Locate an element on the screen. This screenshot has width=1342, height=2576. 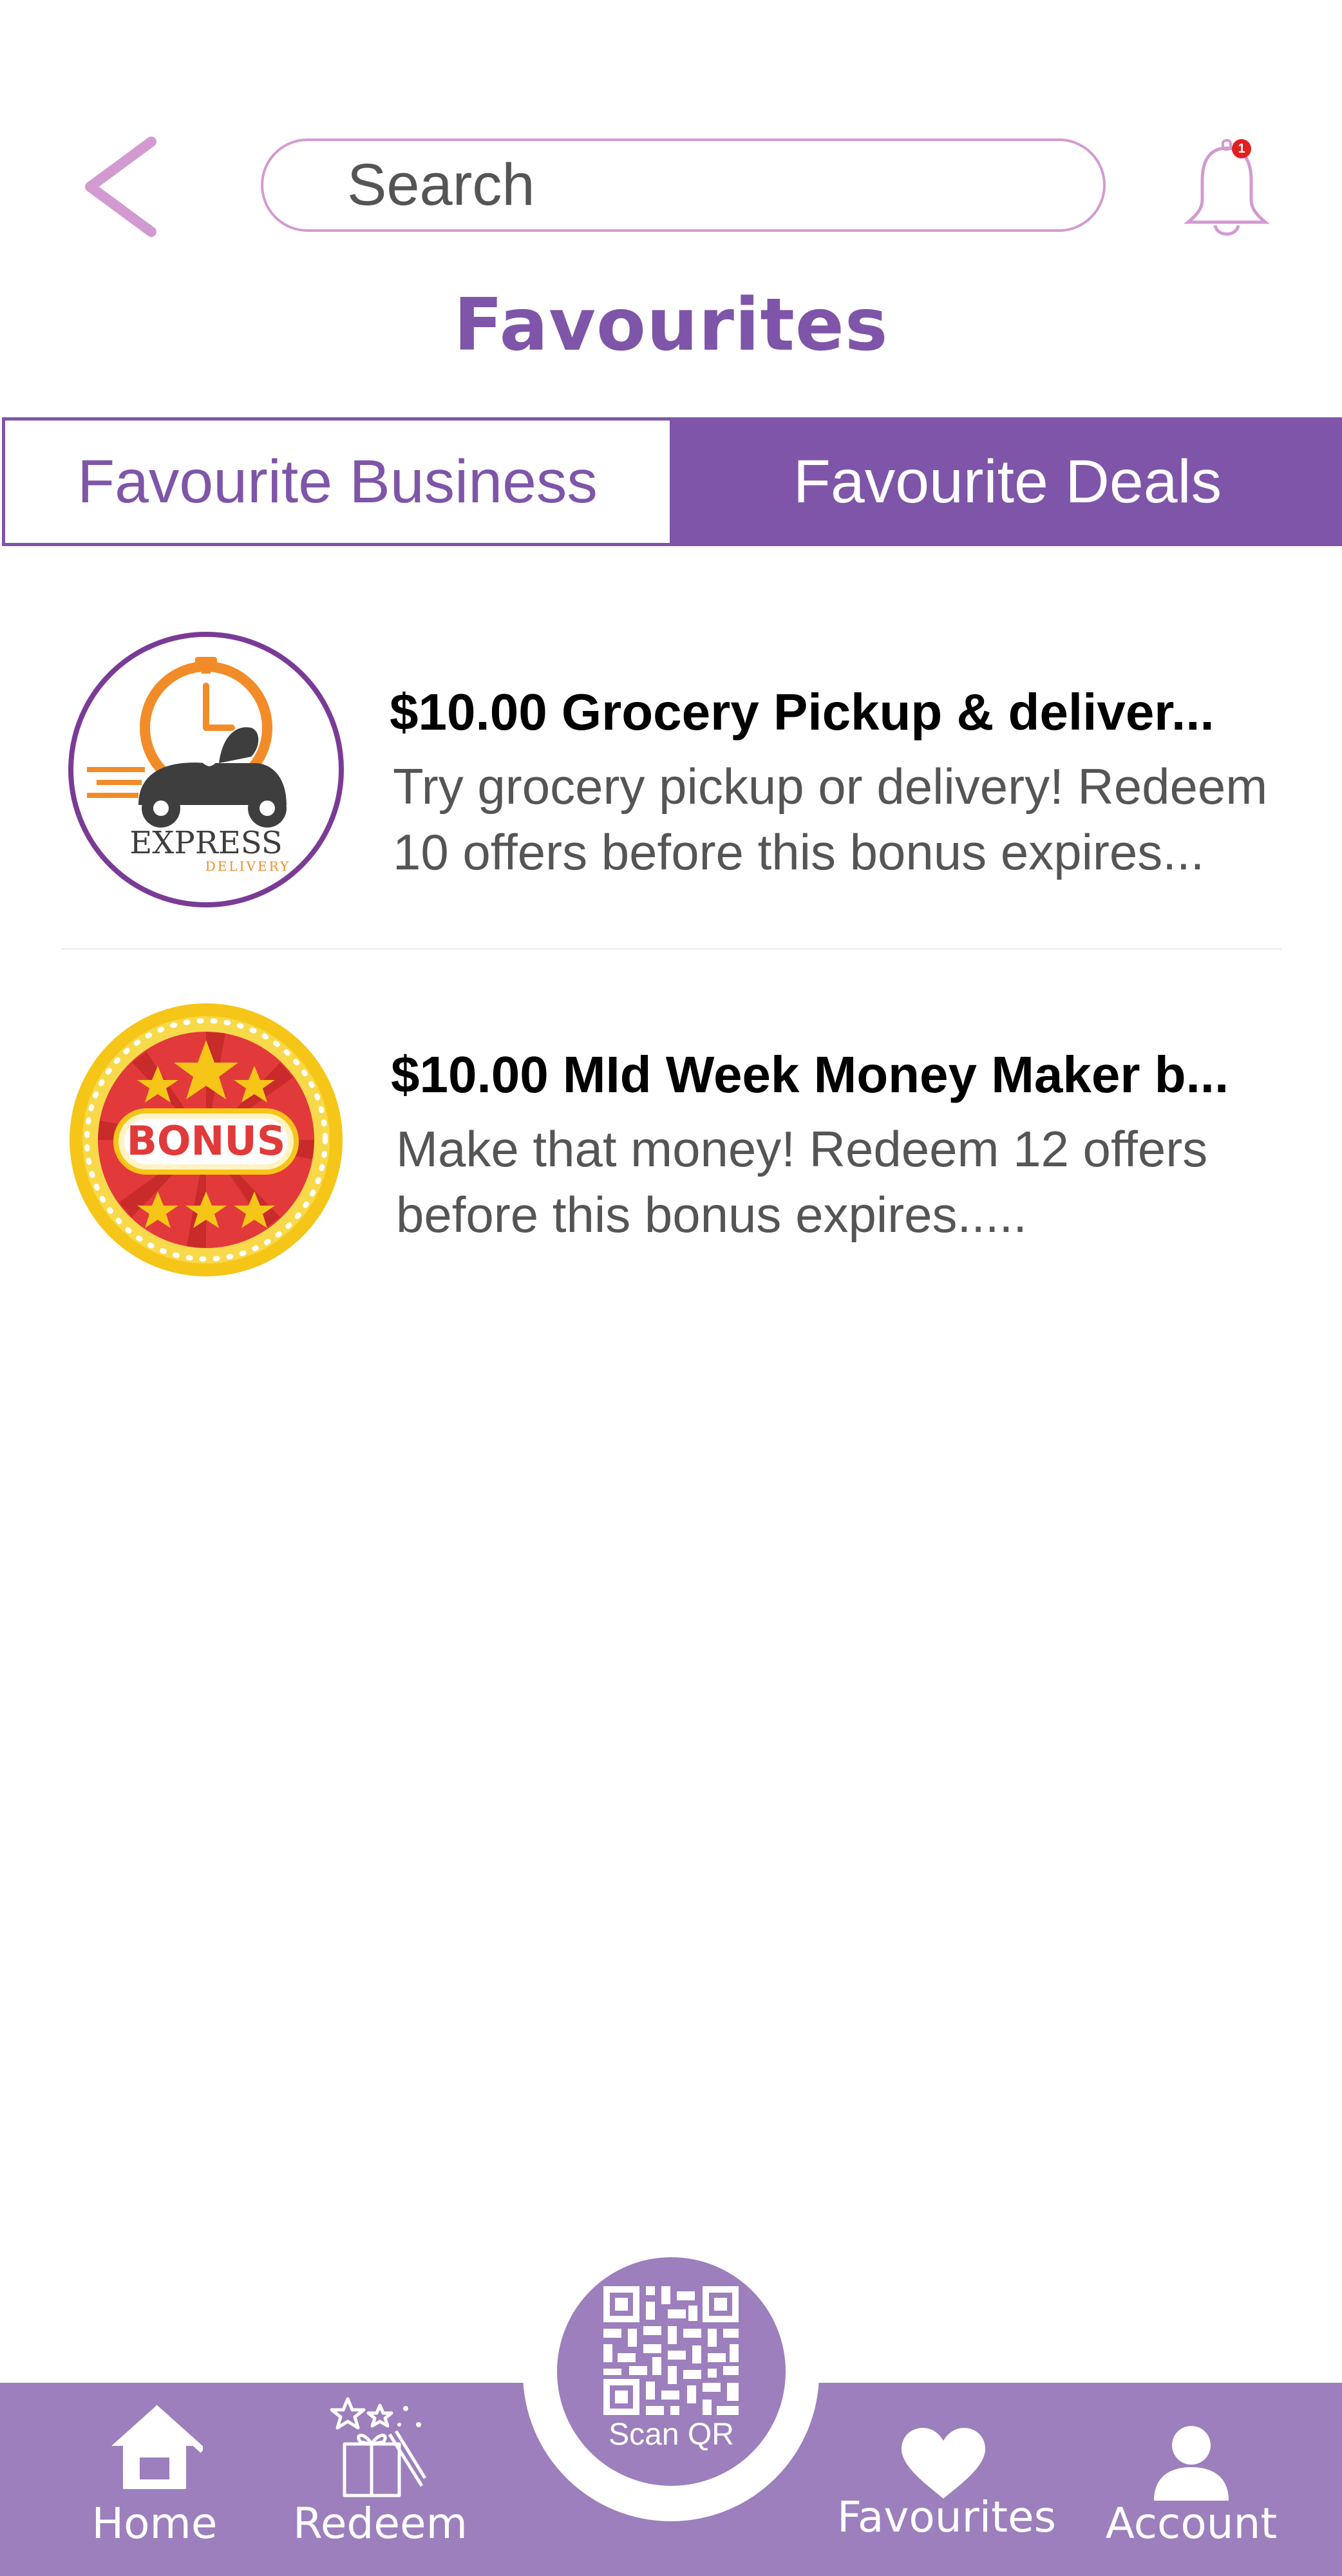
nav-account-label: Account is located at coordinates (1191, 2524).